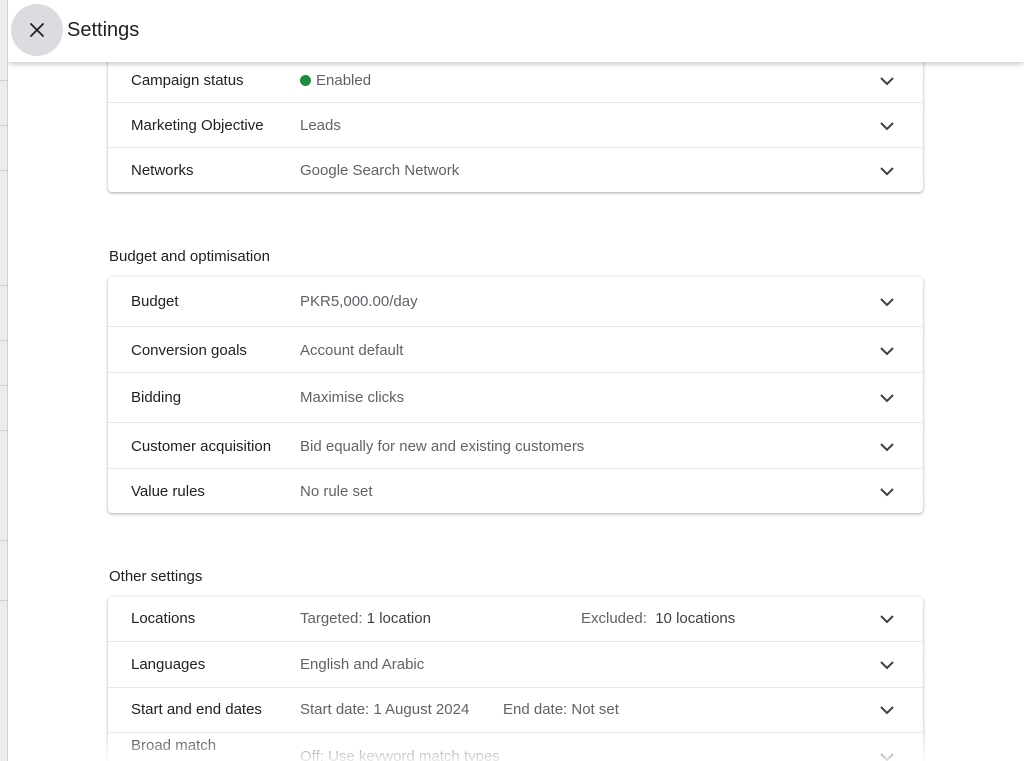 This screenshot has height=761, width=1024. What do you see at coordinates (168, 664) in the screenshot?
I see `setting-label: Languages` at bounding box center [168, 664].